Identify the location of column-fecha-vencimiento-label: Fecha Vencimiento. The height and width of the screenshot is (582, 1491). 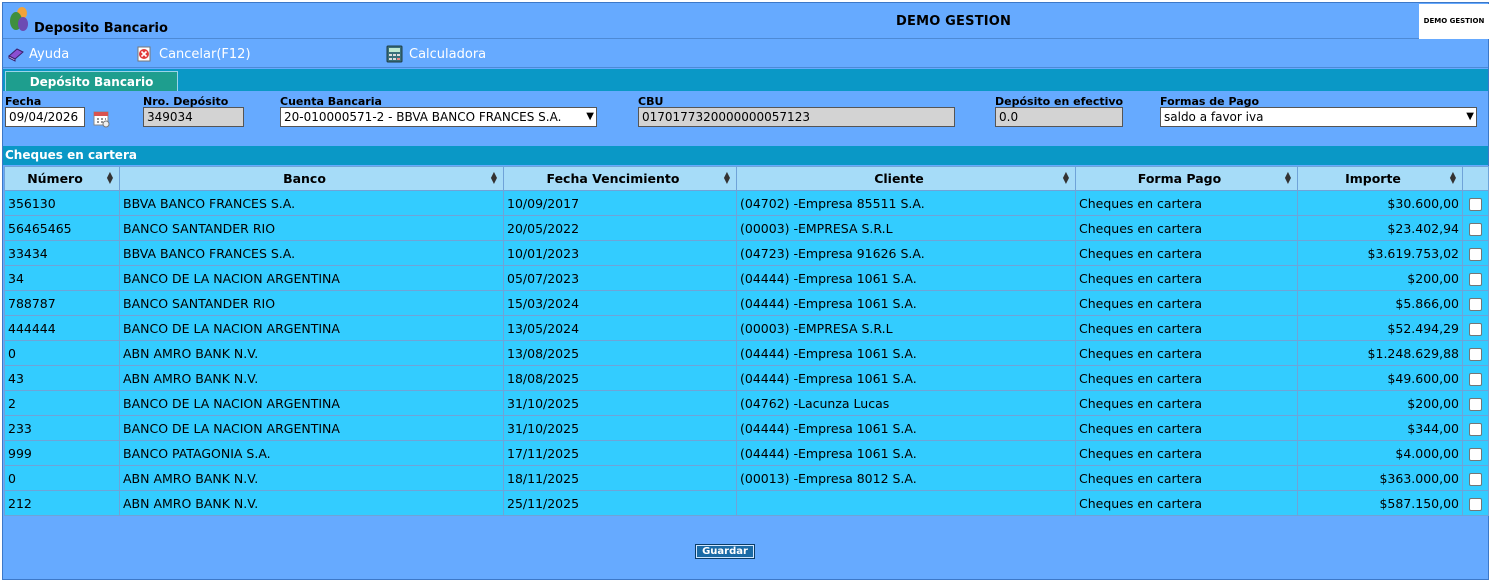
(613, 178).